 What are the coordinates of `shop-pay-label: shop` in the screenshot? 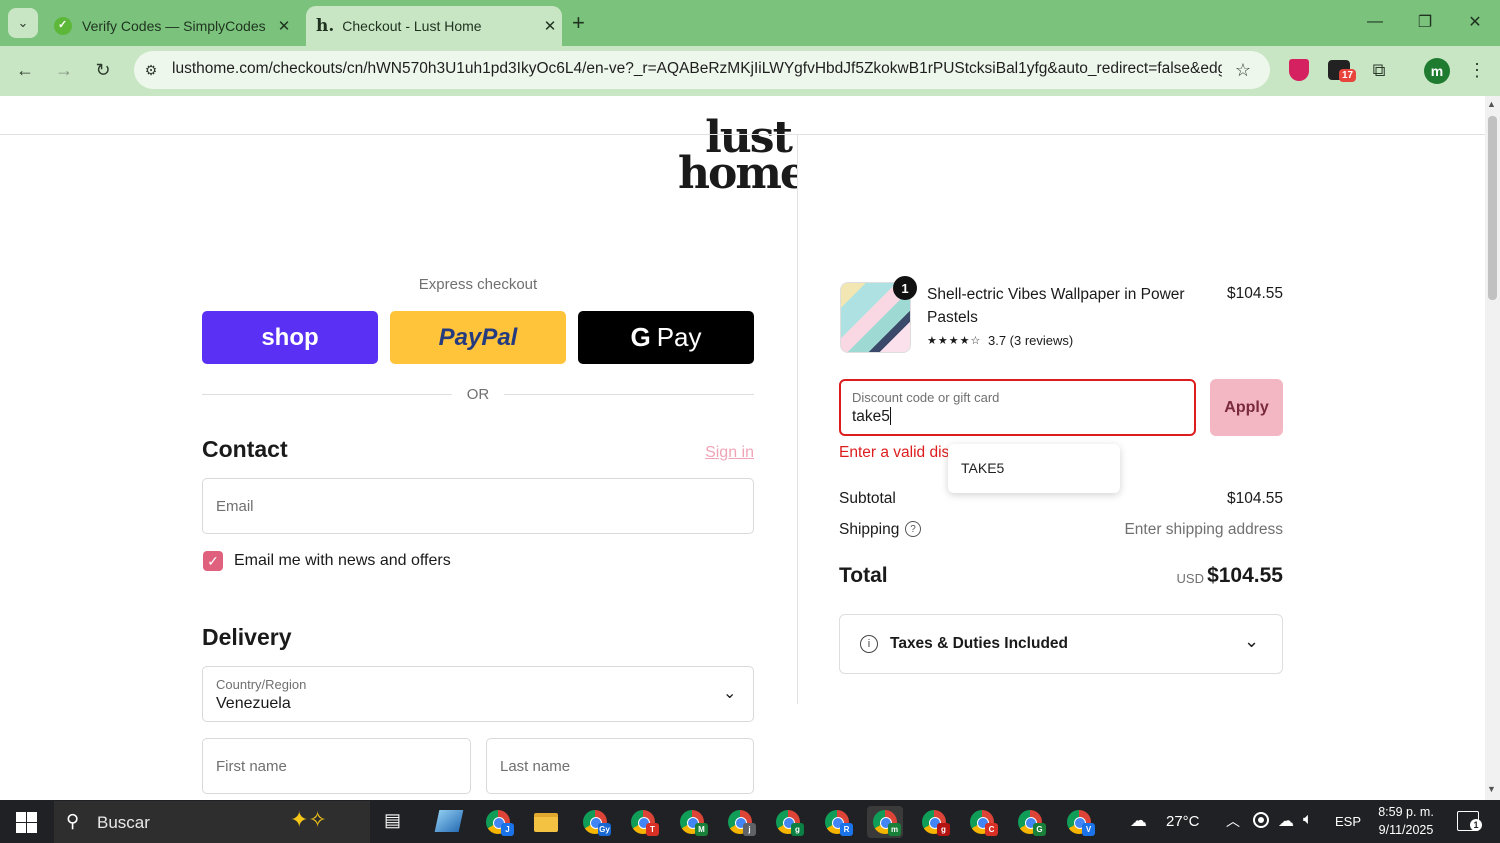 It's located at (290, 337).